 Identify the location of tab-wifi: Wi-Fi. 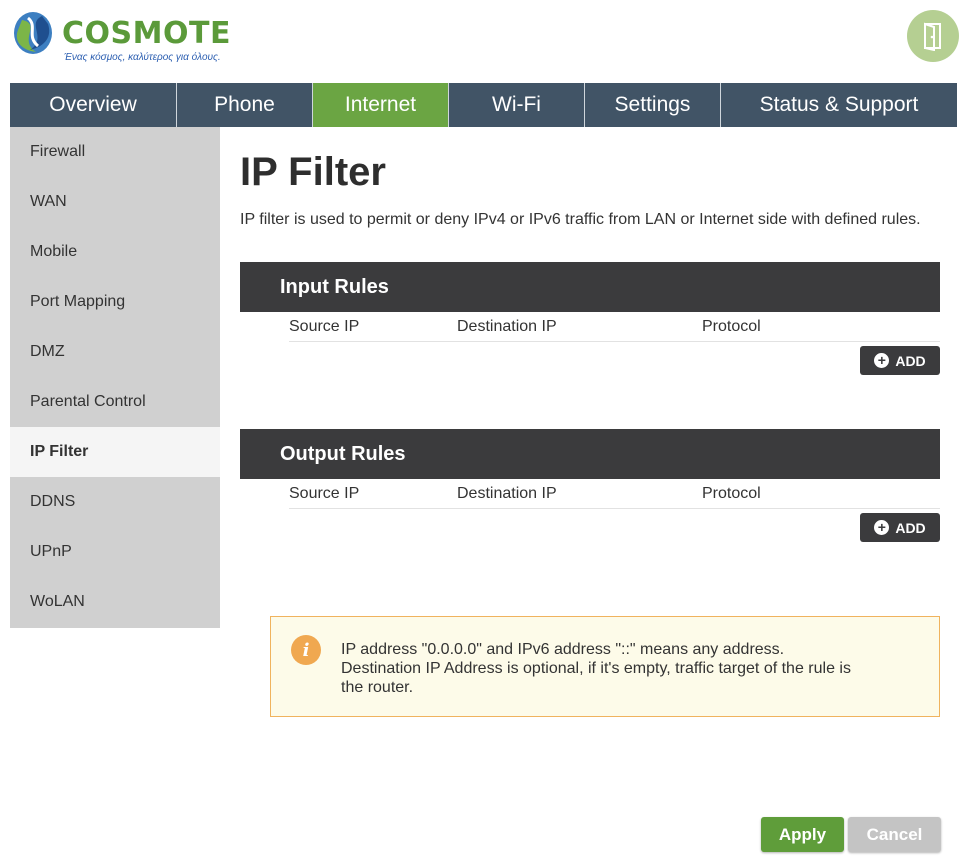
(517, 105).